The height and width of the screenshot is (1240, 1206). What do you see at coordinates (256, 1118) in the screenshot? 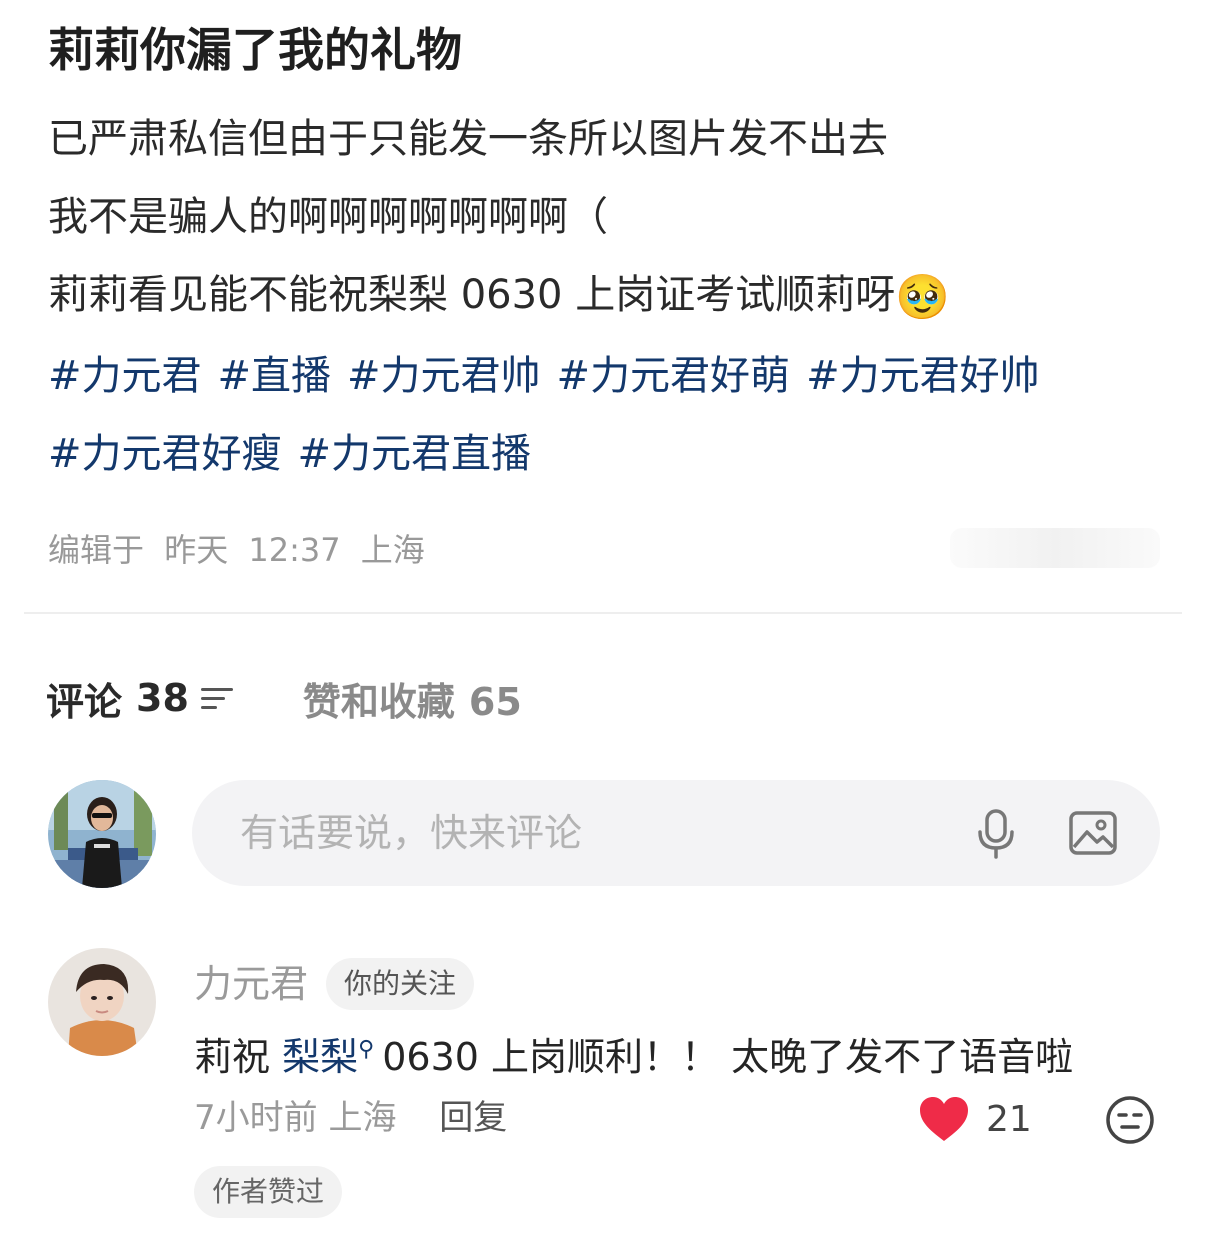
I see `comment-time: 7小时前` at bounding box center [256, 1118].